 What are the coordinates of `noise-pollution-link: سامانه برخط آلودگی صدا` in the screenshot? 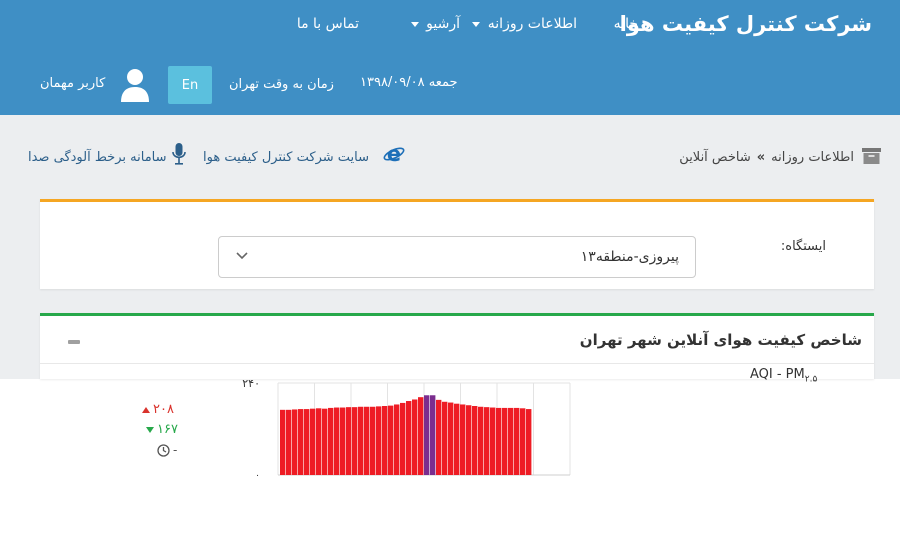 It's located at (97, 157).